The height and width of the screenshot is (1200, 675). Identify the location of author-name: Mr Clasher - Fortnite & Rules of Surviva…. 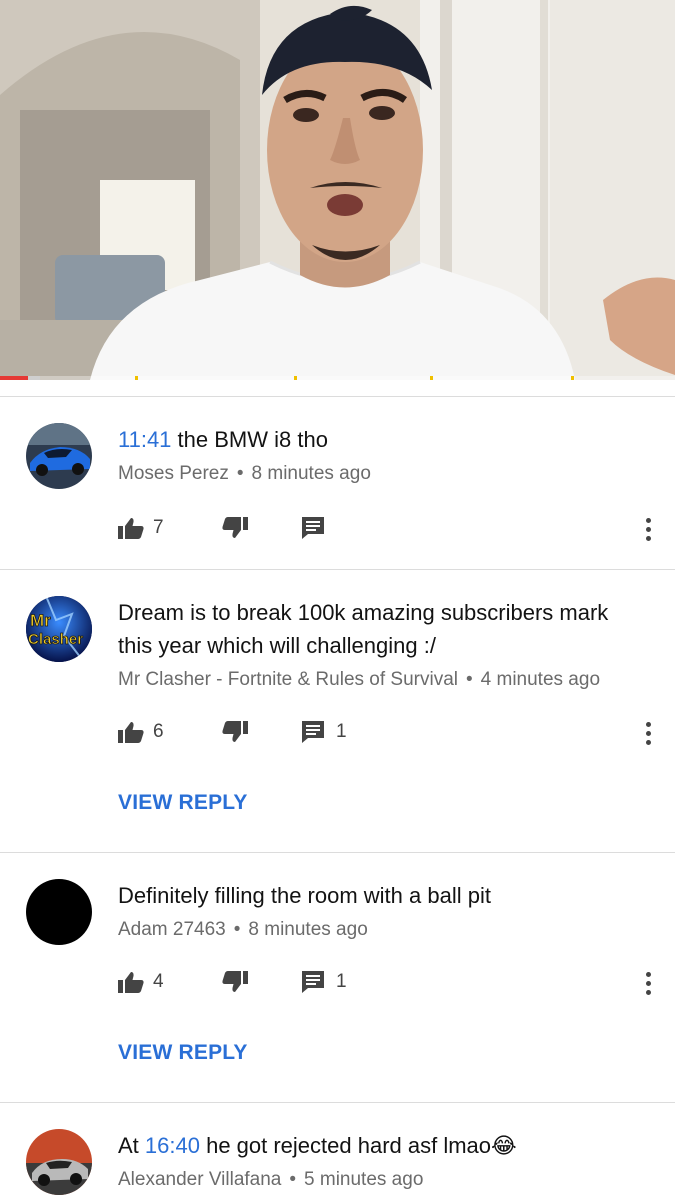
(288, 679).